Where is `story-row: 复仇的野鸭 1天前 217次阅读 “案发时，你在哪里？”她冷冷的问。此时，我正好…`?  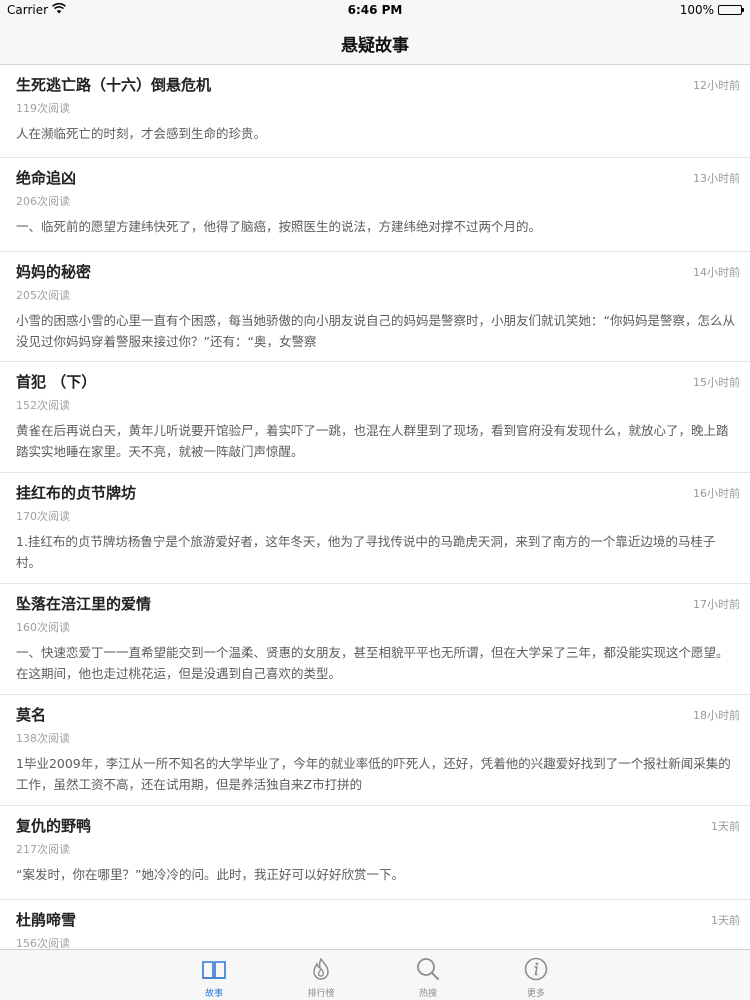
story-row: 复仇的野鸭 1天前 217次阅读 “案发时，你在哪里？”她冷冷的问。此时，我正好… is located at coordinates (375, 853).